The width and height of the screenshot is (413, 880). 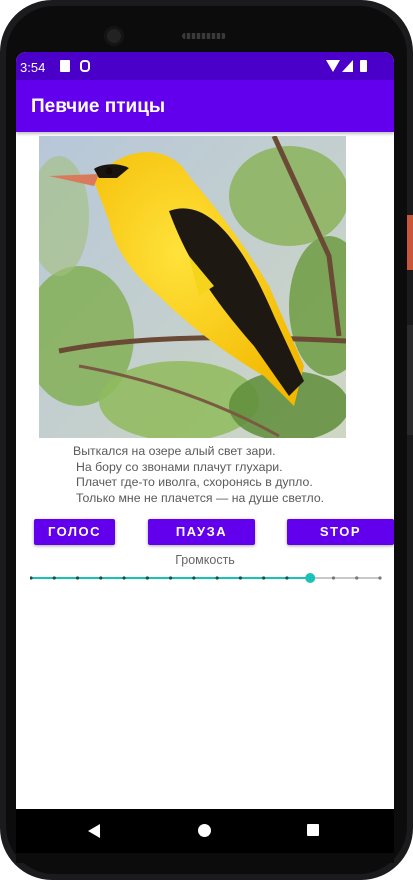 I want to click on volume-label: Громкость, so click(x=205, y=560).